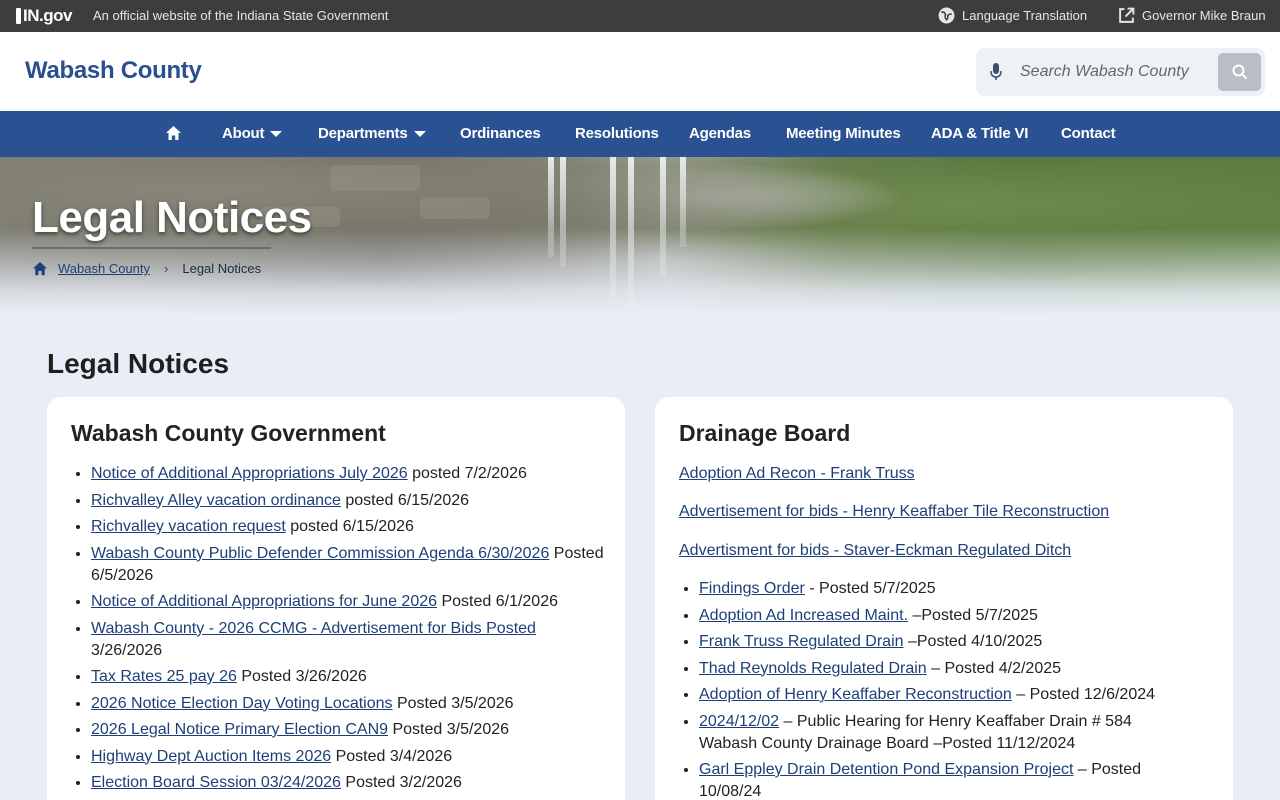 This screenshot has width=1280, height=800. I want to click on posted-date: Posted 3/26/2026, so click(301, 676).